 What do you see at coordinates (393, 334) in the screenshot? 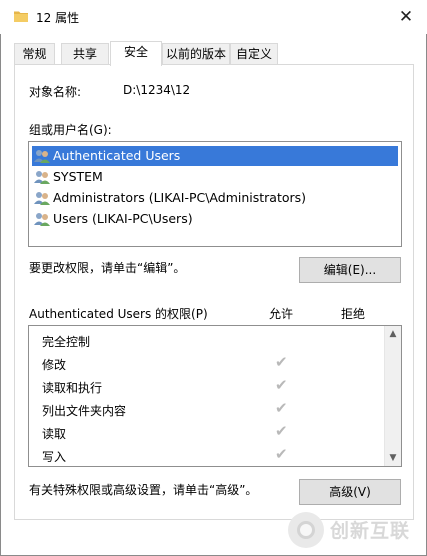
I see `scroll-up-icon: ▲` at bounding box center [393, 334].